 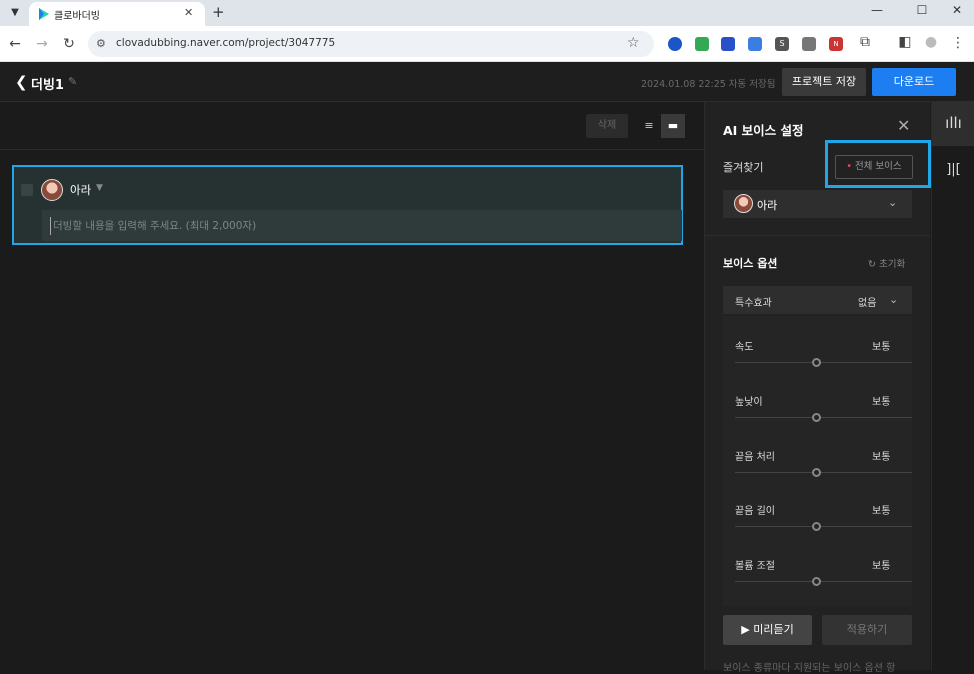 I want to click on save-project-button: 프로젝트 저장, so click(x=824, y=82).